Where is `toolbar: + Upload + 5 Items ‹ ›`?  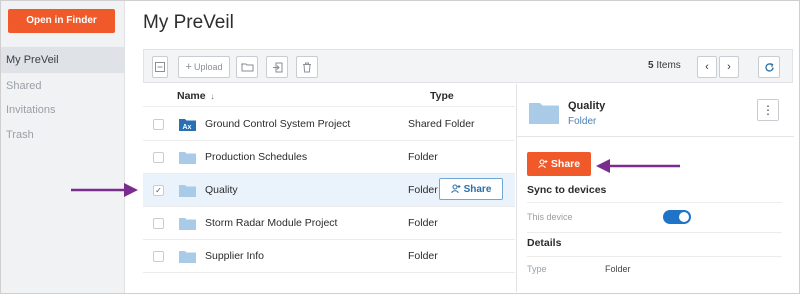
toolbar: + Upload + 5 Items ‹ › is located at coordinates (468, 66).